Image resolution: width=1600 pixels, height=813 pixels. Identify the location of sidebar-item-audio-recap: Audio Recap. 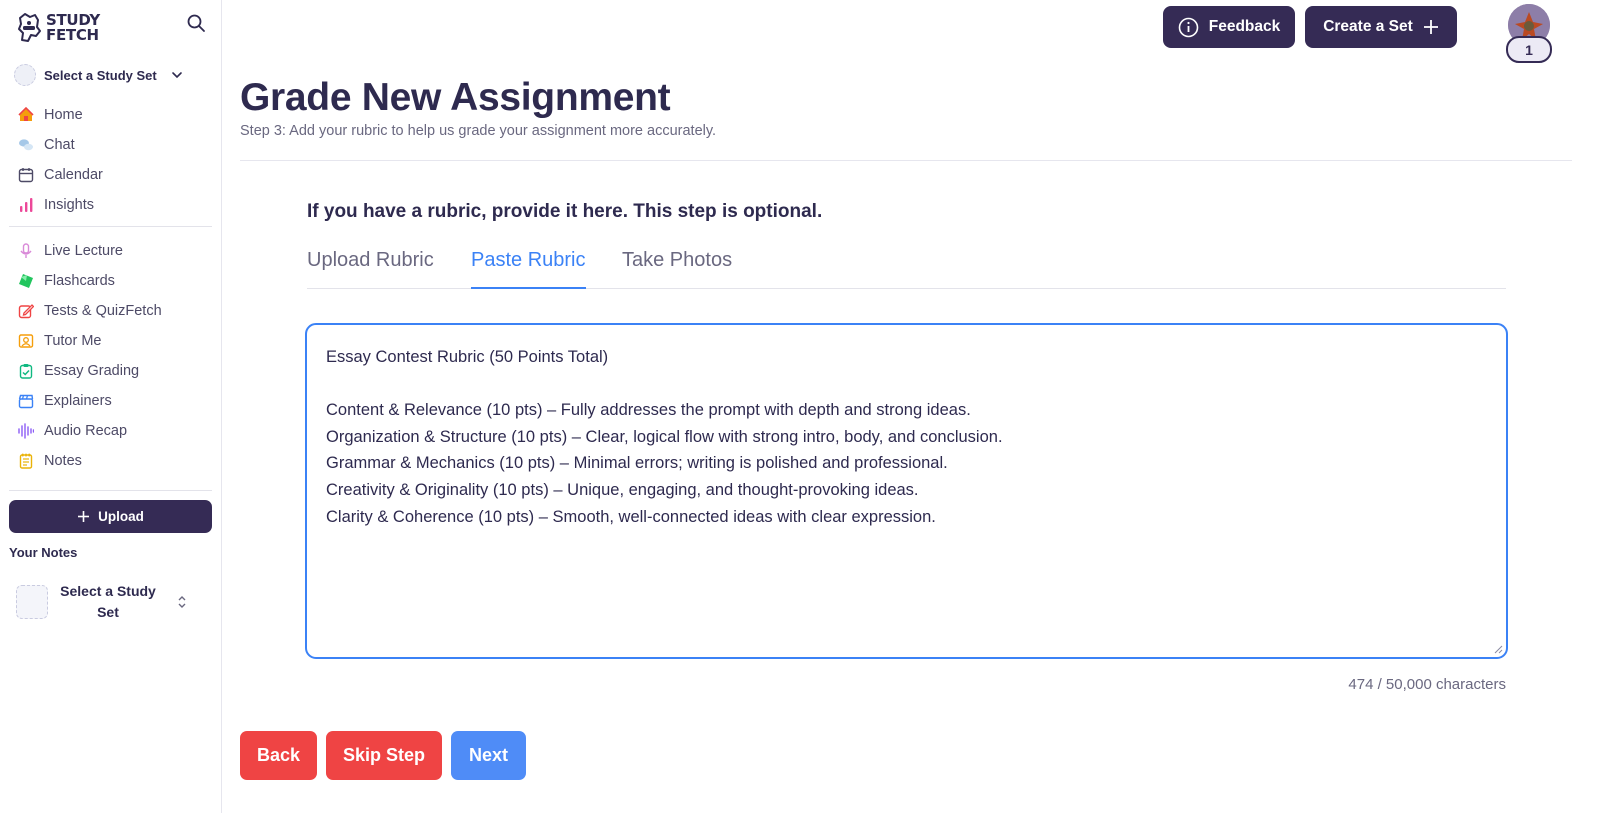
(111, 431).